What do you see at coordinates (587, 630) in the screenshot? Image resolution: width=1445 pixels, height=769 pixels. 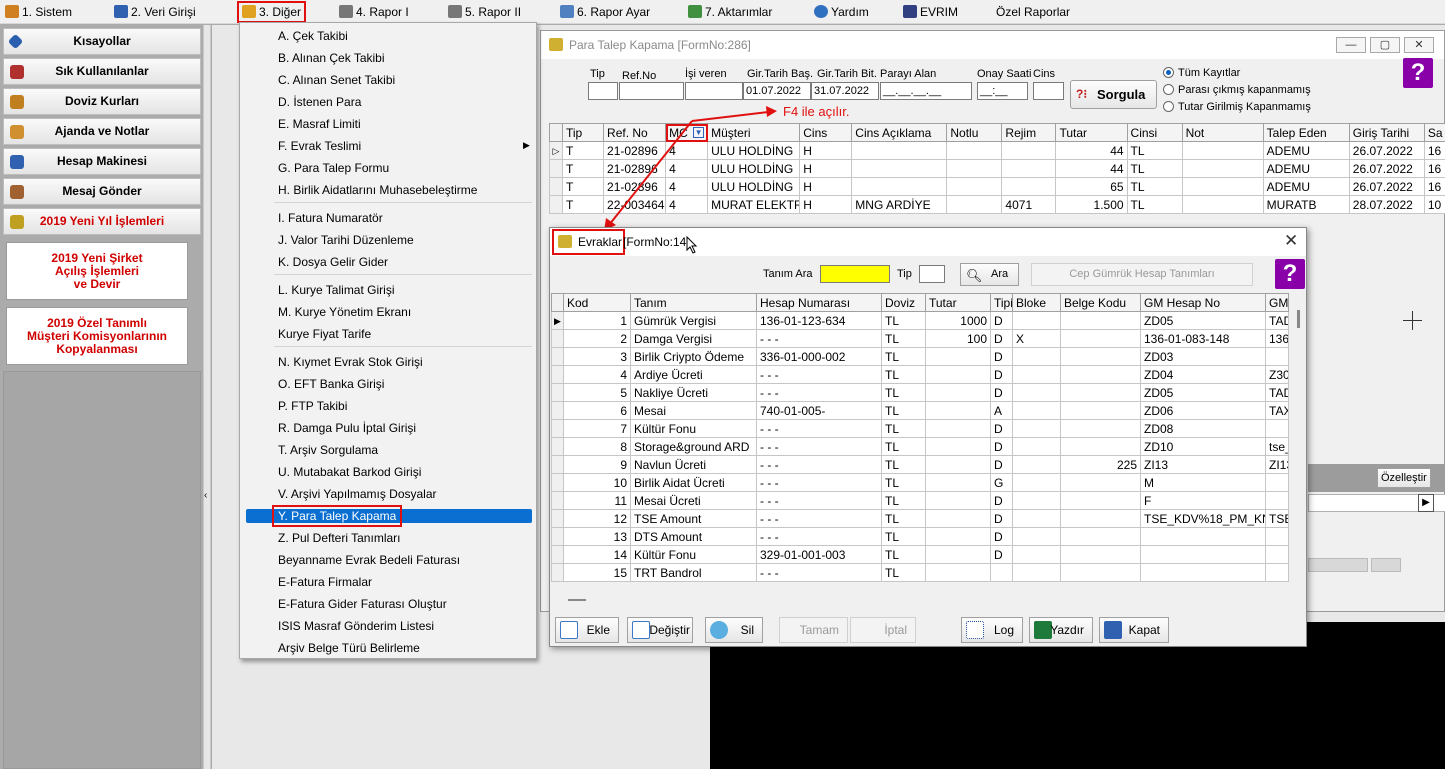 I see `ekle-button: Ekle` at bounding box center [587, 630].